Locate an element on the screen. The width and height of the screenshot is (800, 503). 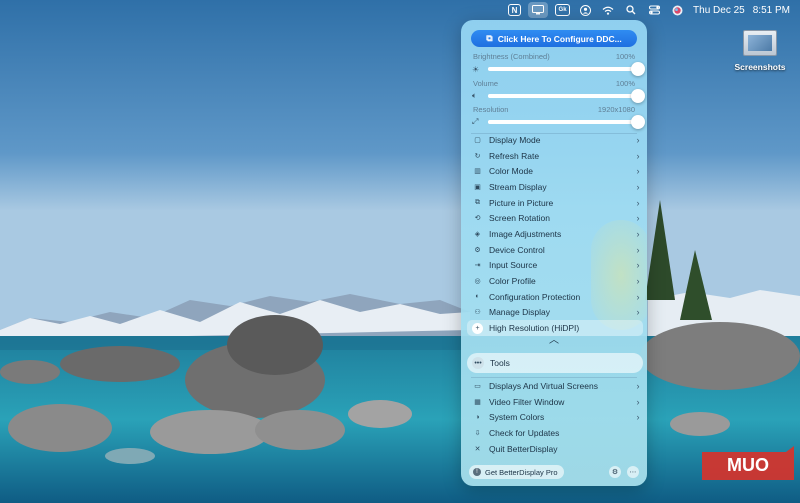
control-center-icon-glyph is located at coordinates (654, 10).